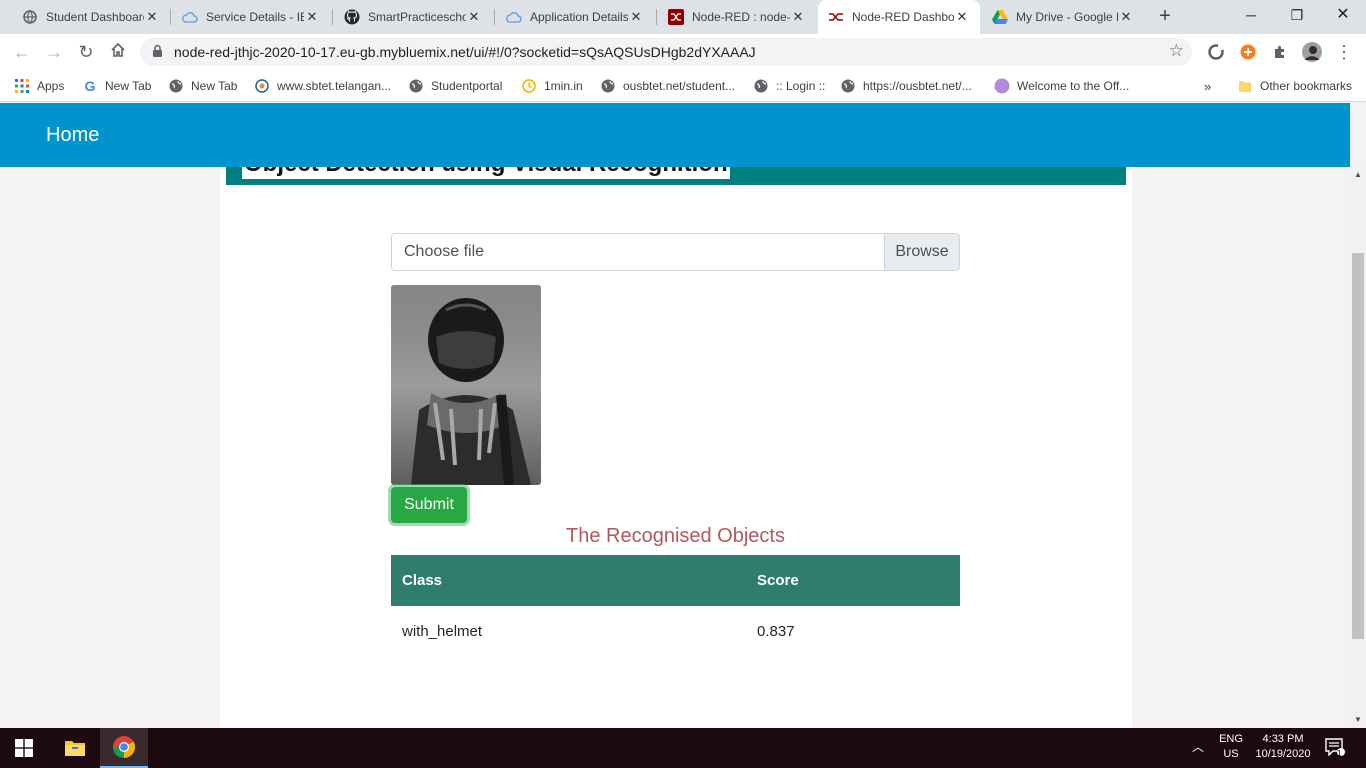 The width and height of the screenshot is (1366, 768). Describe the element at coordinates (1216, 52) in the screenshot. I see `extension-refresh-icon` at that location.